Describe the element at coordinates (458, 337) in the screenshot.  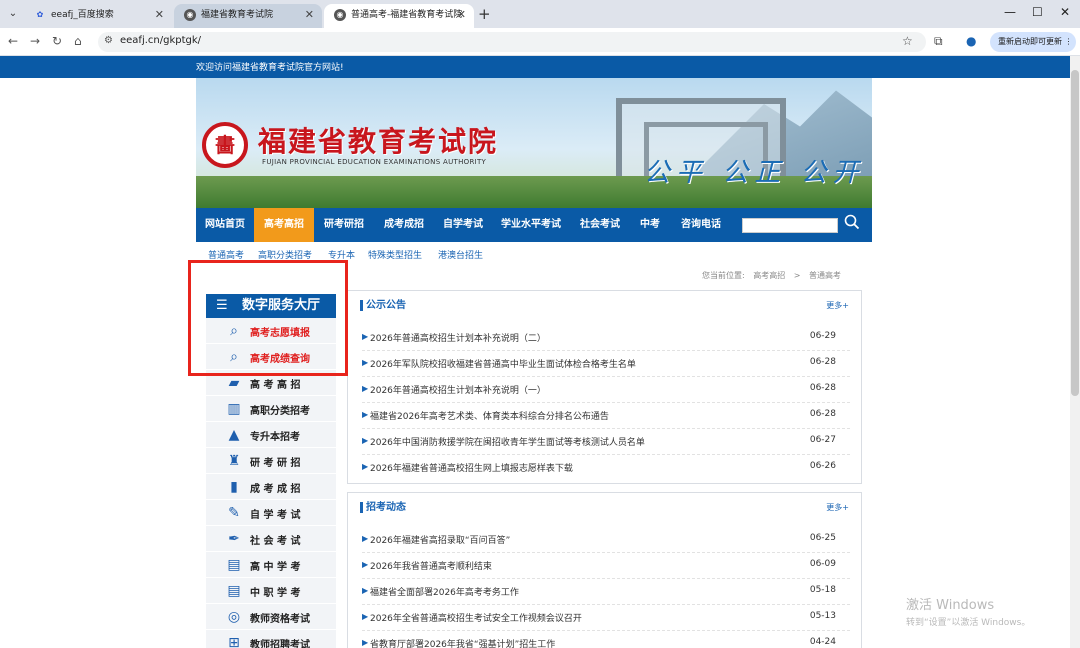
I see `list-item-title: 2026年普通高校招生计划本补充说明（二）` at that location.